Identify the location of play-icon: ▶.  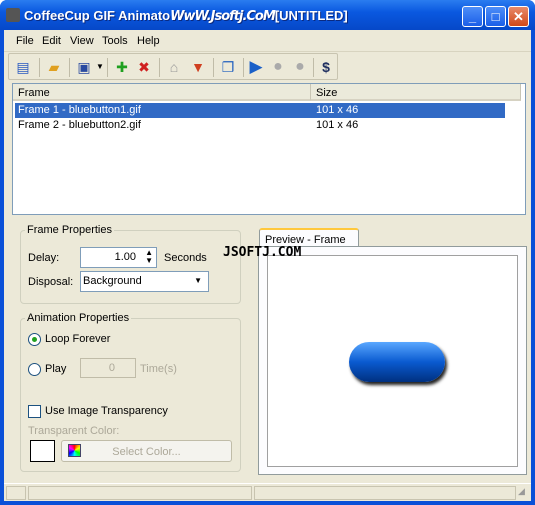
(256, 67).